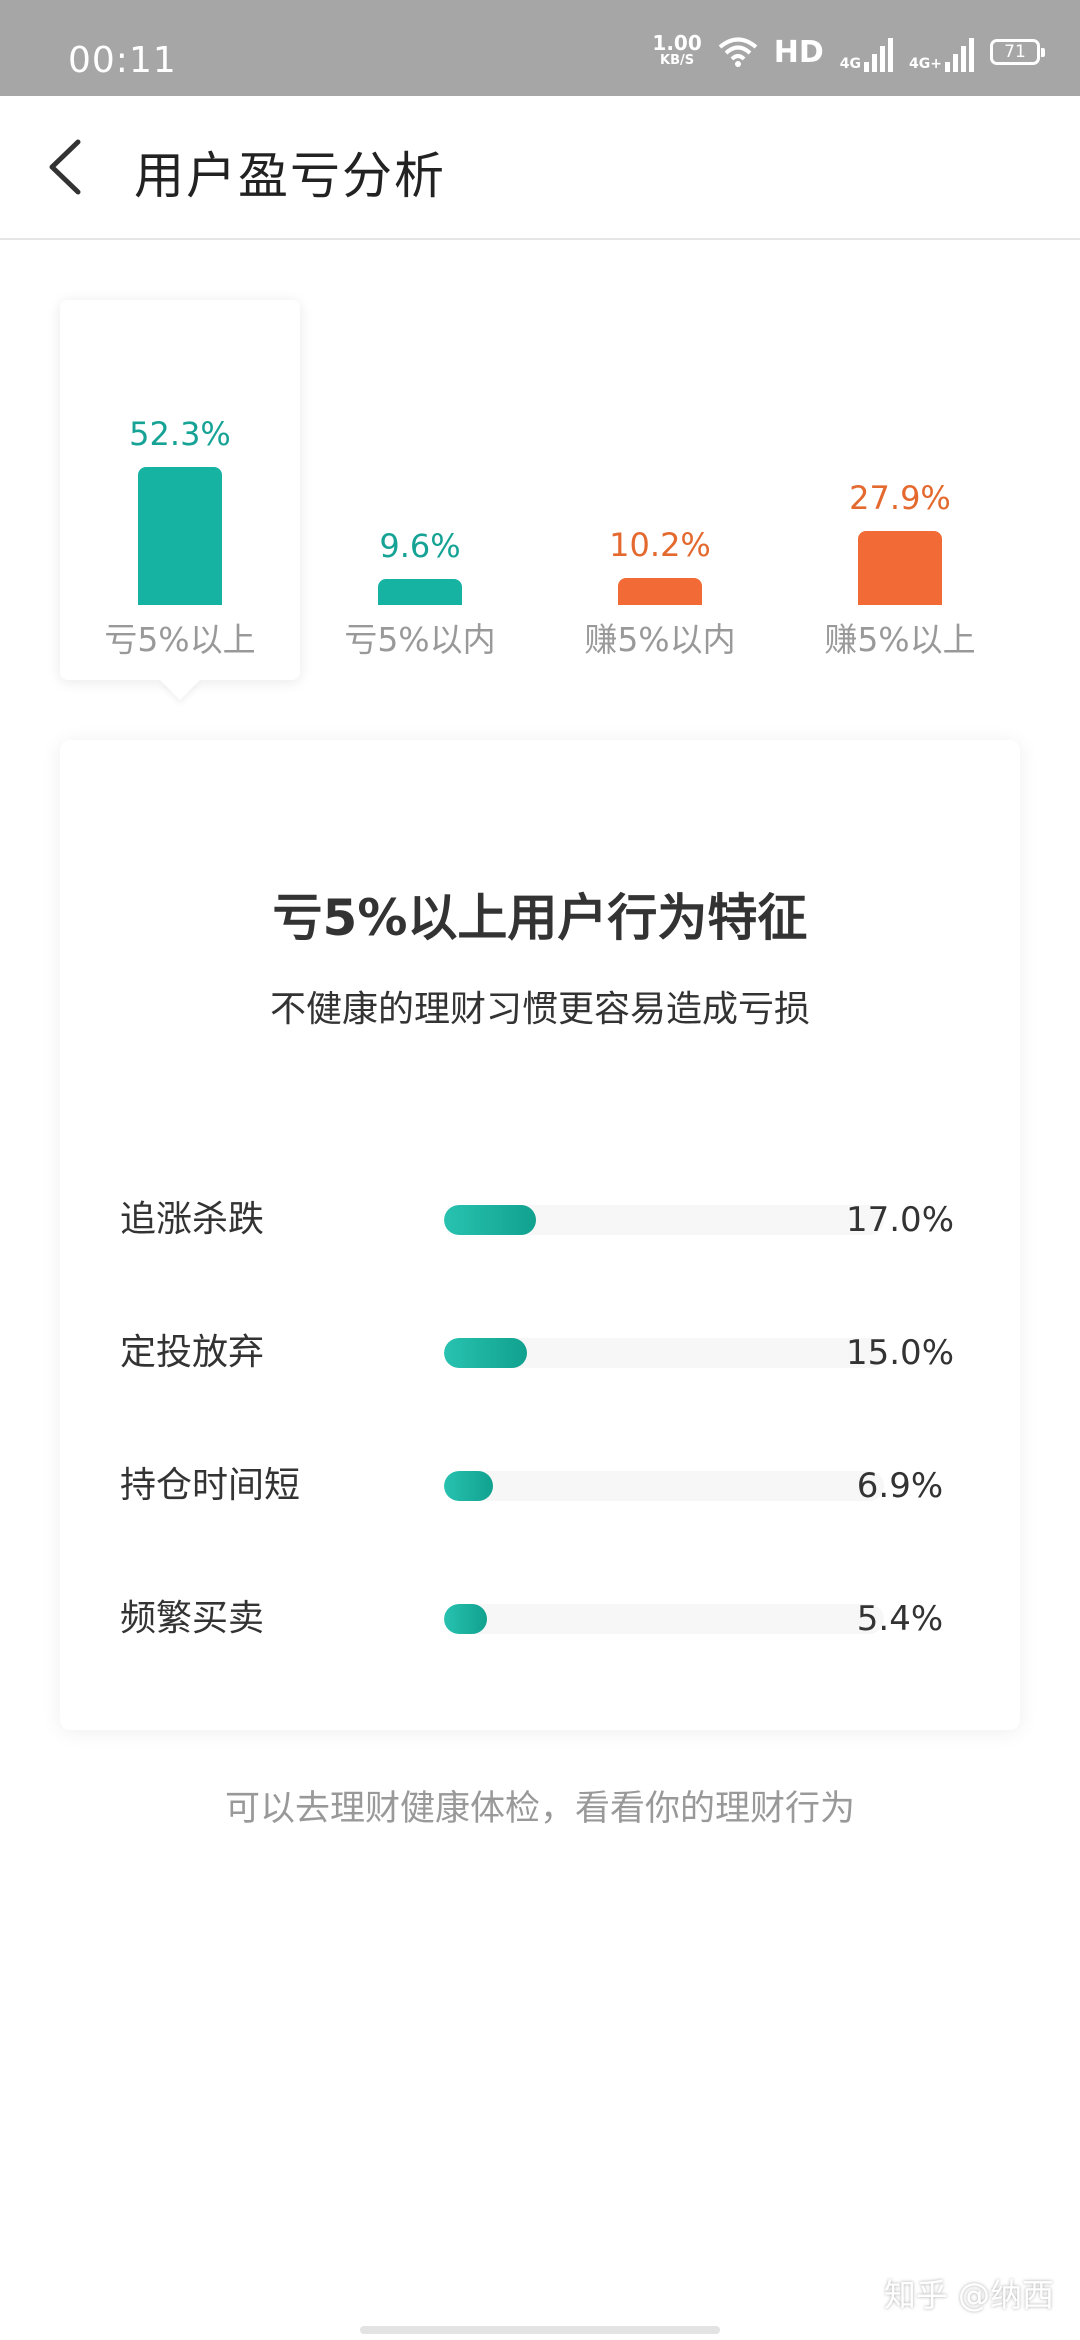 The height and width of the screenshot is (2340, 1080). What do you see at coordinates (941, 52) in the screenshot?
I see `signal-2: 4G+` at bounding box center [941, 52].